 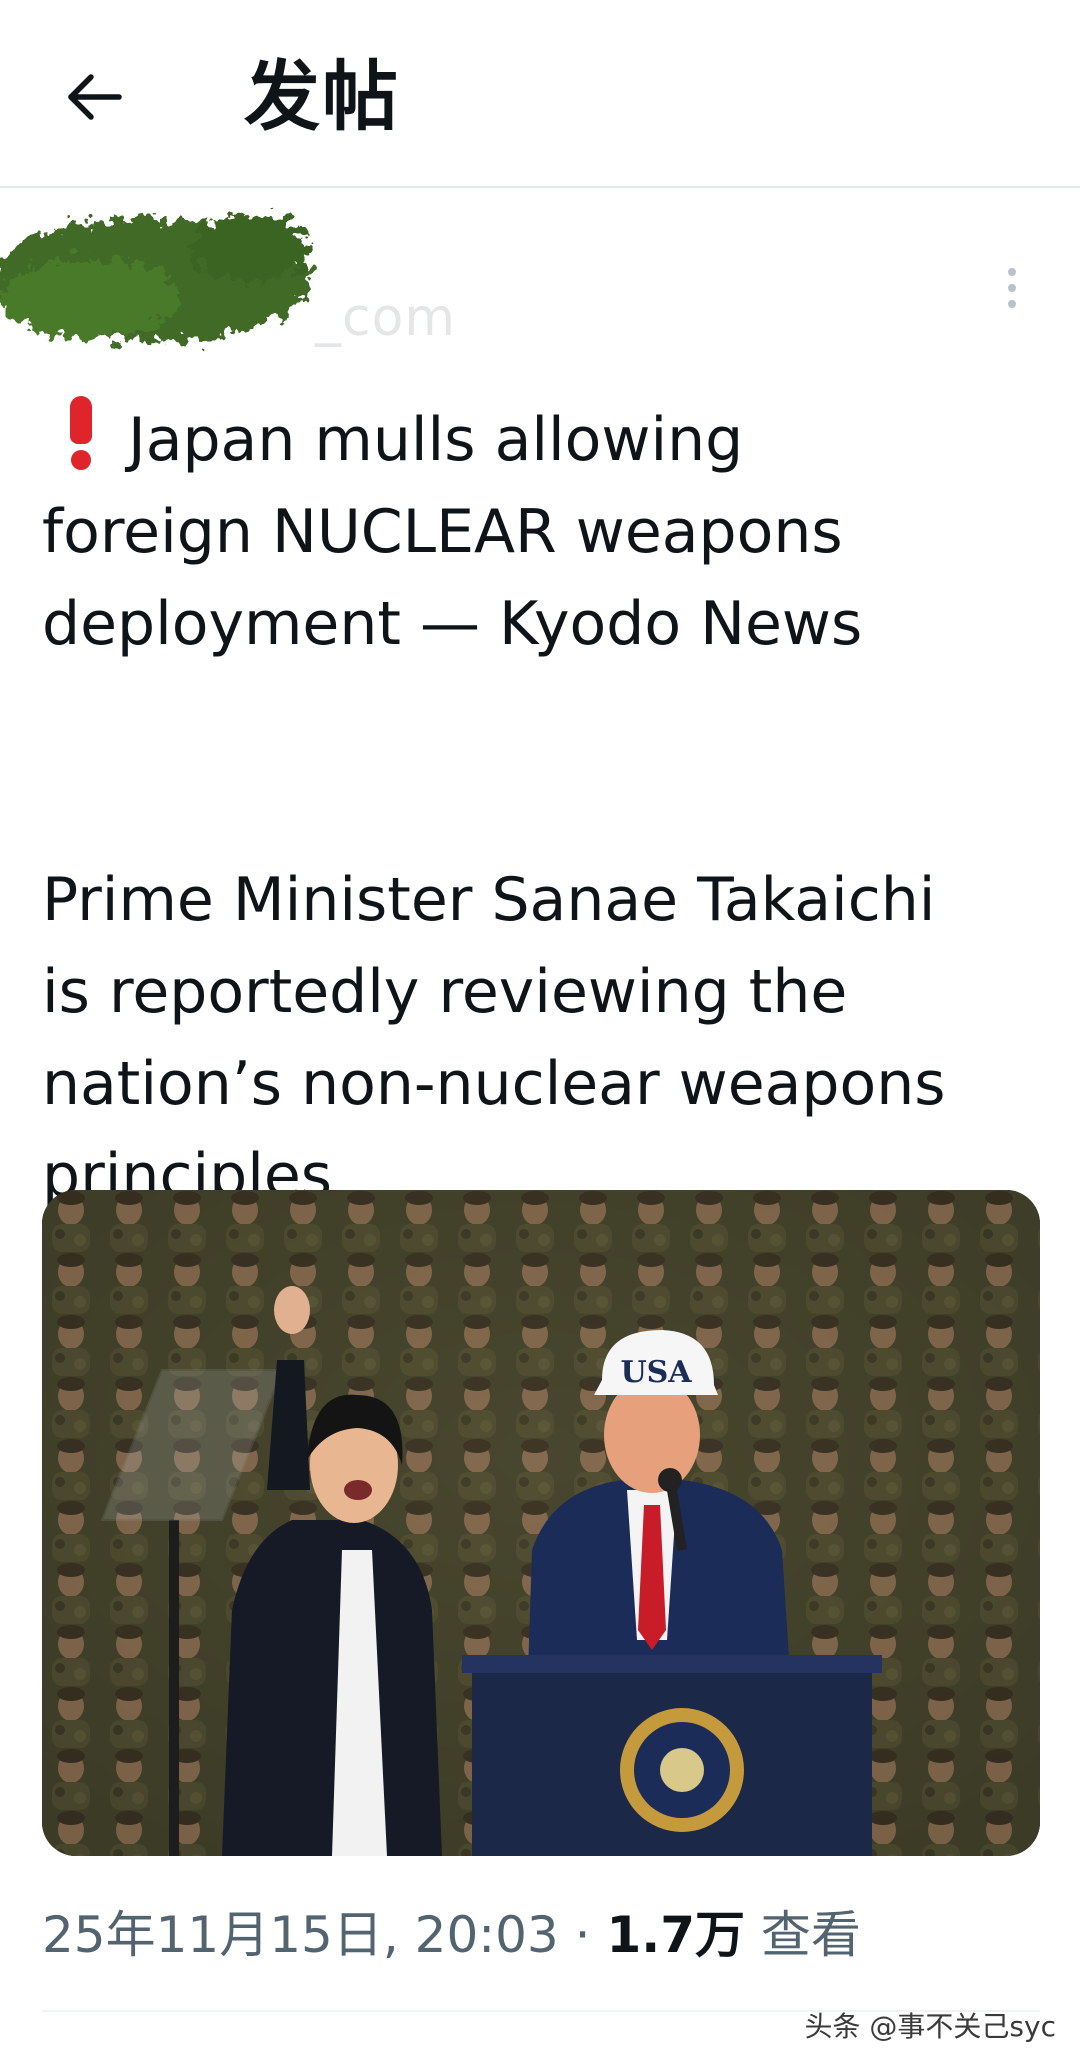 I want to click on body-line: nation’s non-nuclear weapons, so click(x=494, y=1084).